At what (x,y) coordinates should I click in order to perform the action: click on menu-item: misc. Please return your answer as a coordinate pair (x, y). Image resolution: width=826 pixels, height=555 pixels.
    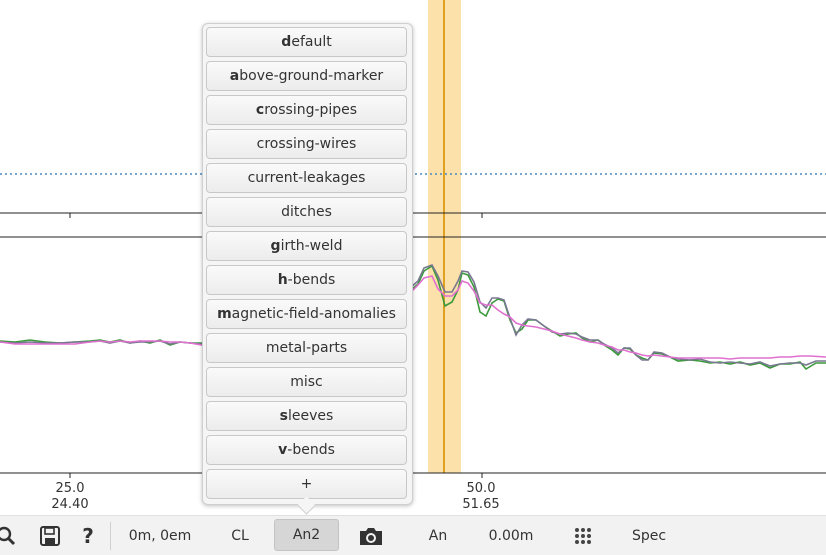
    Looking at the image, I should click on (306, 382).